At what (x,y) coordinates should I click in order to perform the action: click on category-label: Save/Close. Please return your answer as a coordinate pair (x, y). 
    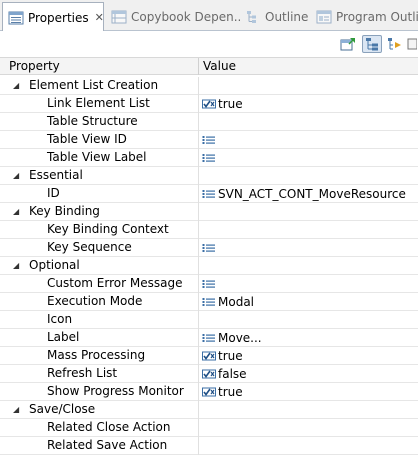
    Looking at the image, I should click on (62, 409).